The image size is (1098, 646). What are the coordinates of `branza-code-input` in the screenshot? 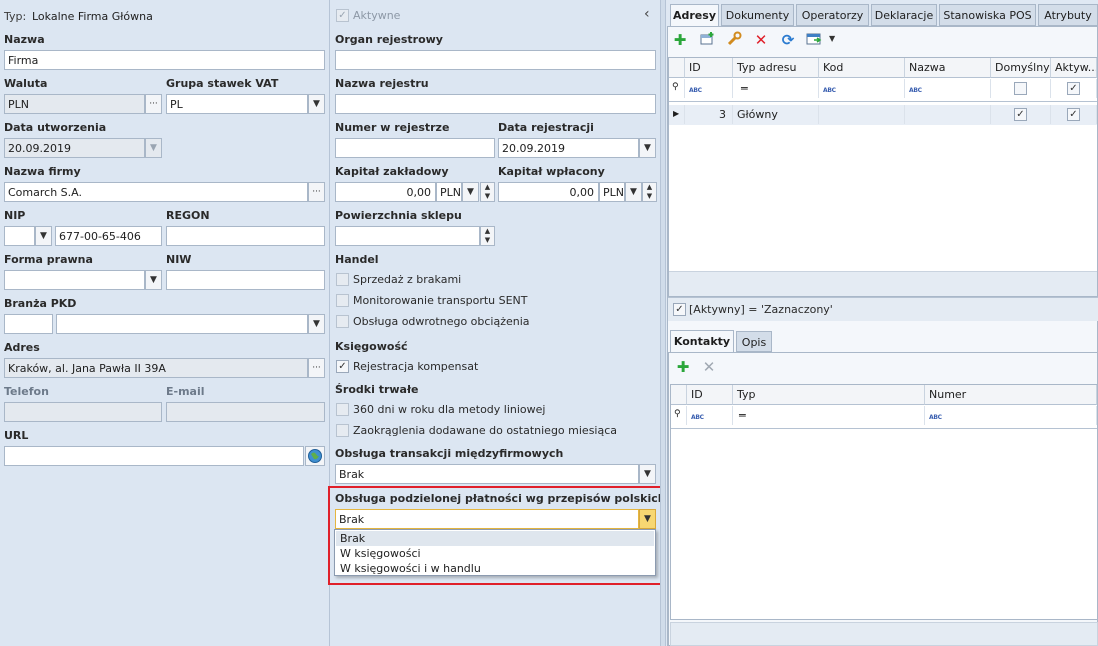 It's located at (28, 324).